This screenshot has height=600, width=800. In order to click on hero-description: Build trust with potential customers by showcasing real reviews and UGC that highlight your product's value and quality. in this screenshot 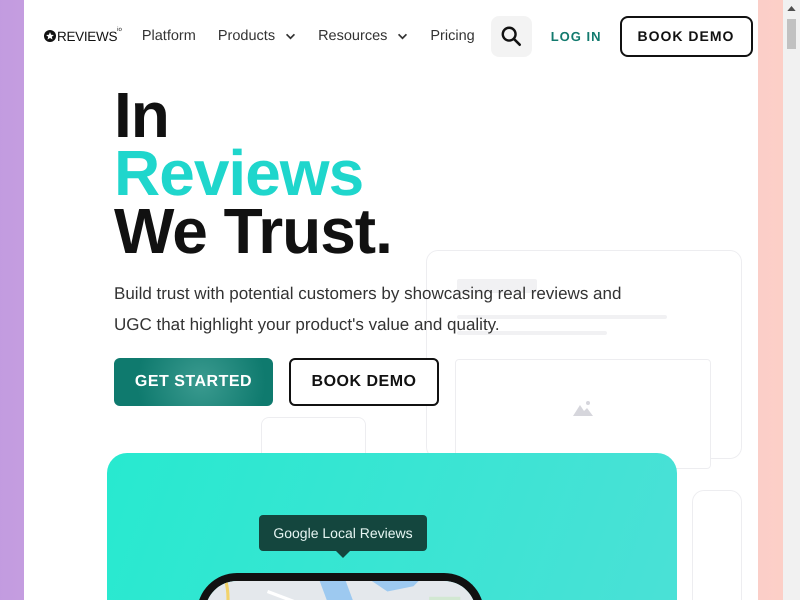, I will do `click(368, 309)`.